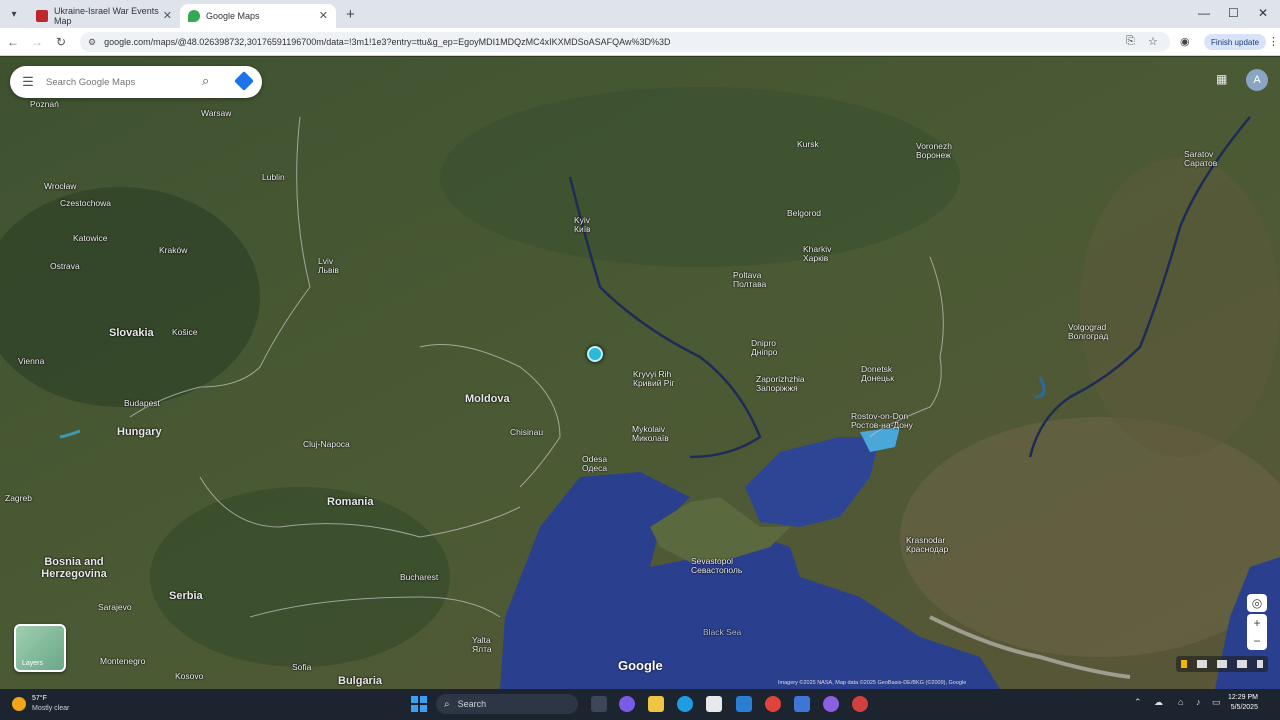 Image resolution: width=1280 pixels, height=720 pixels. What do you see at coordinates (599, 704) in the screenshot?
I see `task-view-icon` at bounding box center [599, 704].